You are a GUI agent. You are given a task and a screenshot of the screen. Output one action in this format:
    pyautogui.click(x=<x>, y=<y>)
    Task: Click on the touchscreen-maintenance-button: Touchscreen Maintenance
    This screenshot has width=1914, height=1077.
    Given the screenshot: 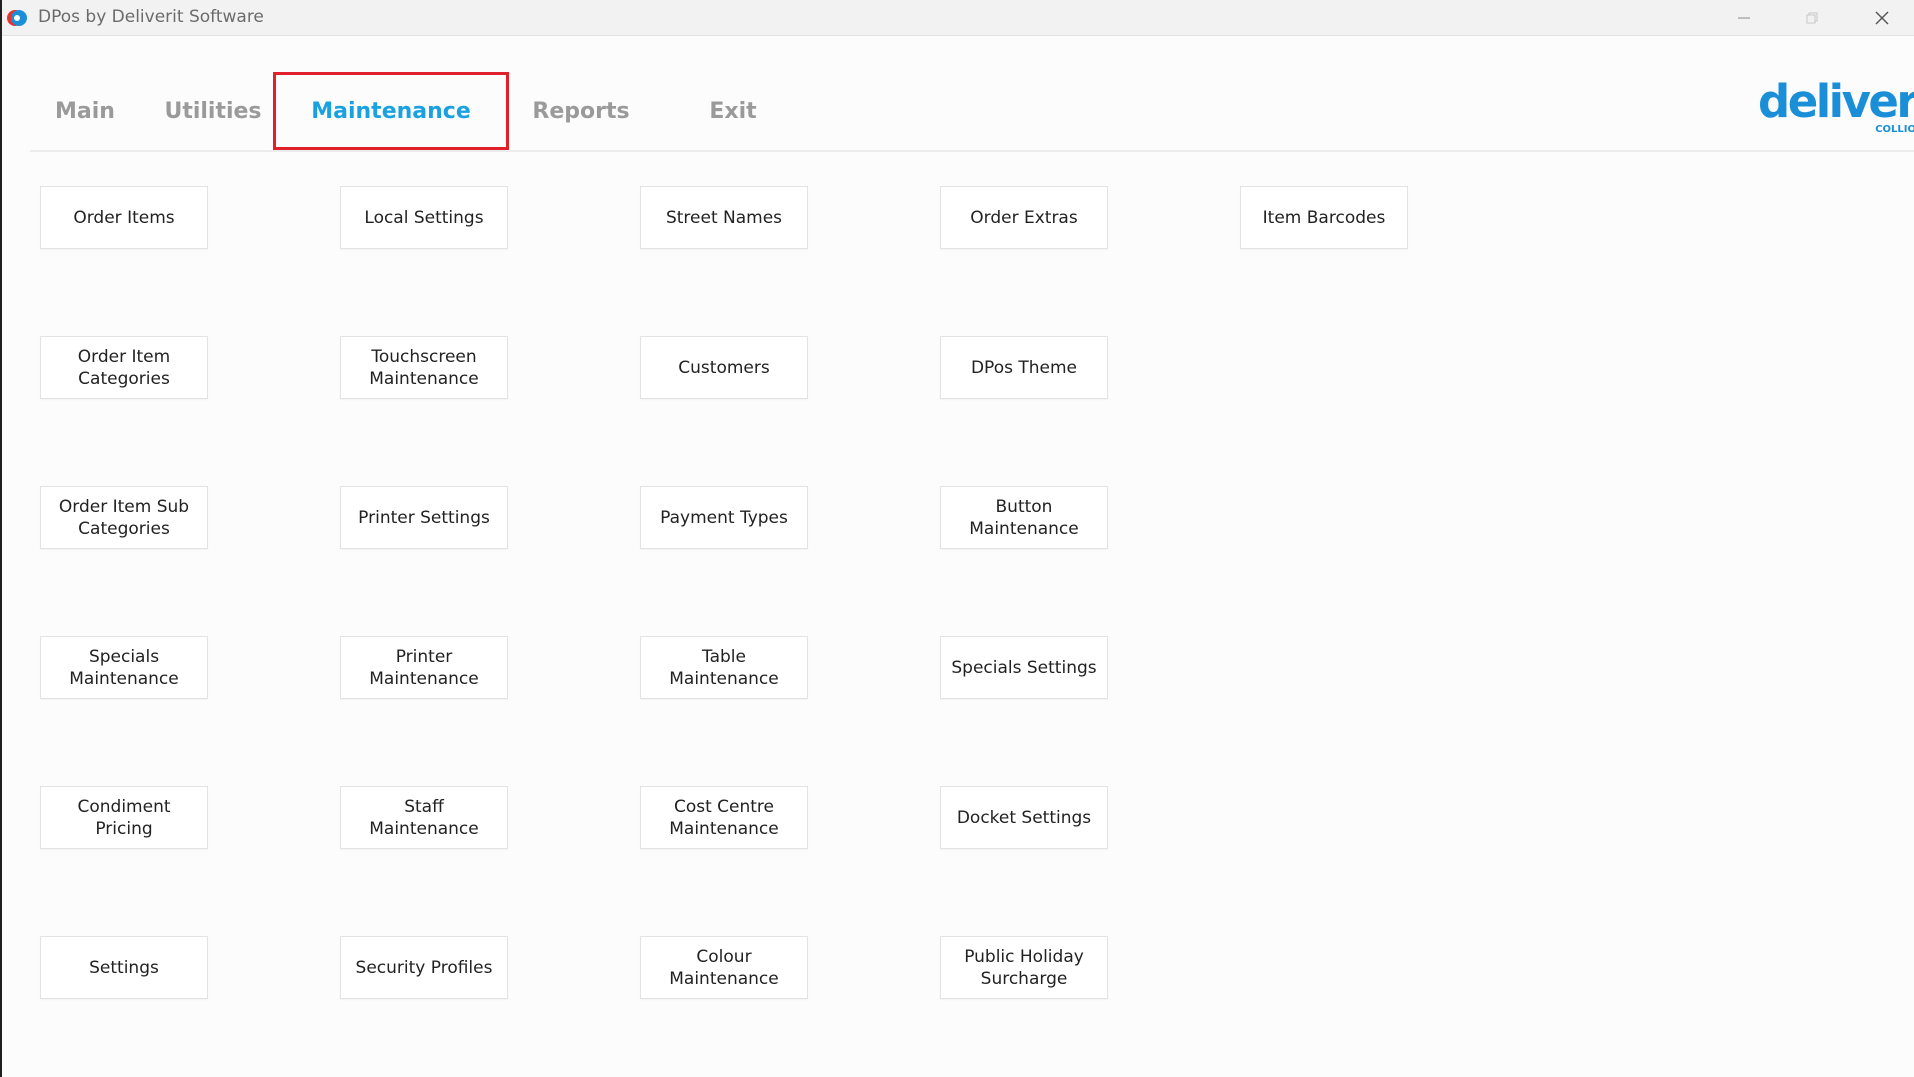 What is the action you would take?
    pyautogui.click(x=424, y=367)
    